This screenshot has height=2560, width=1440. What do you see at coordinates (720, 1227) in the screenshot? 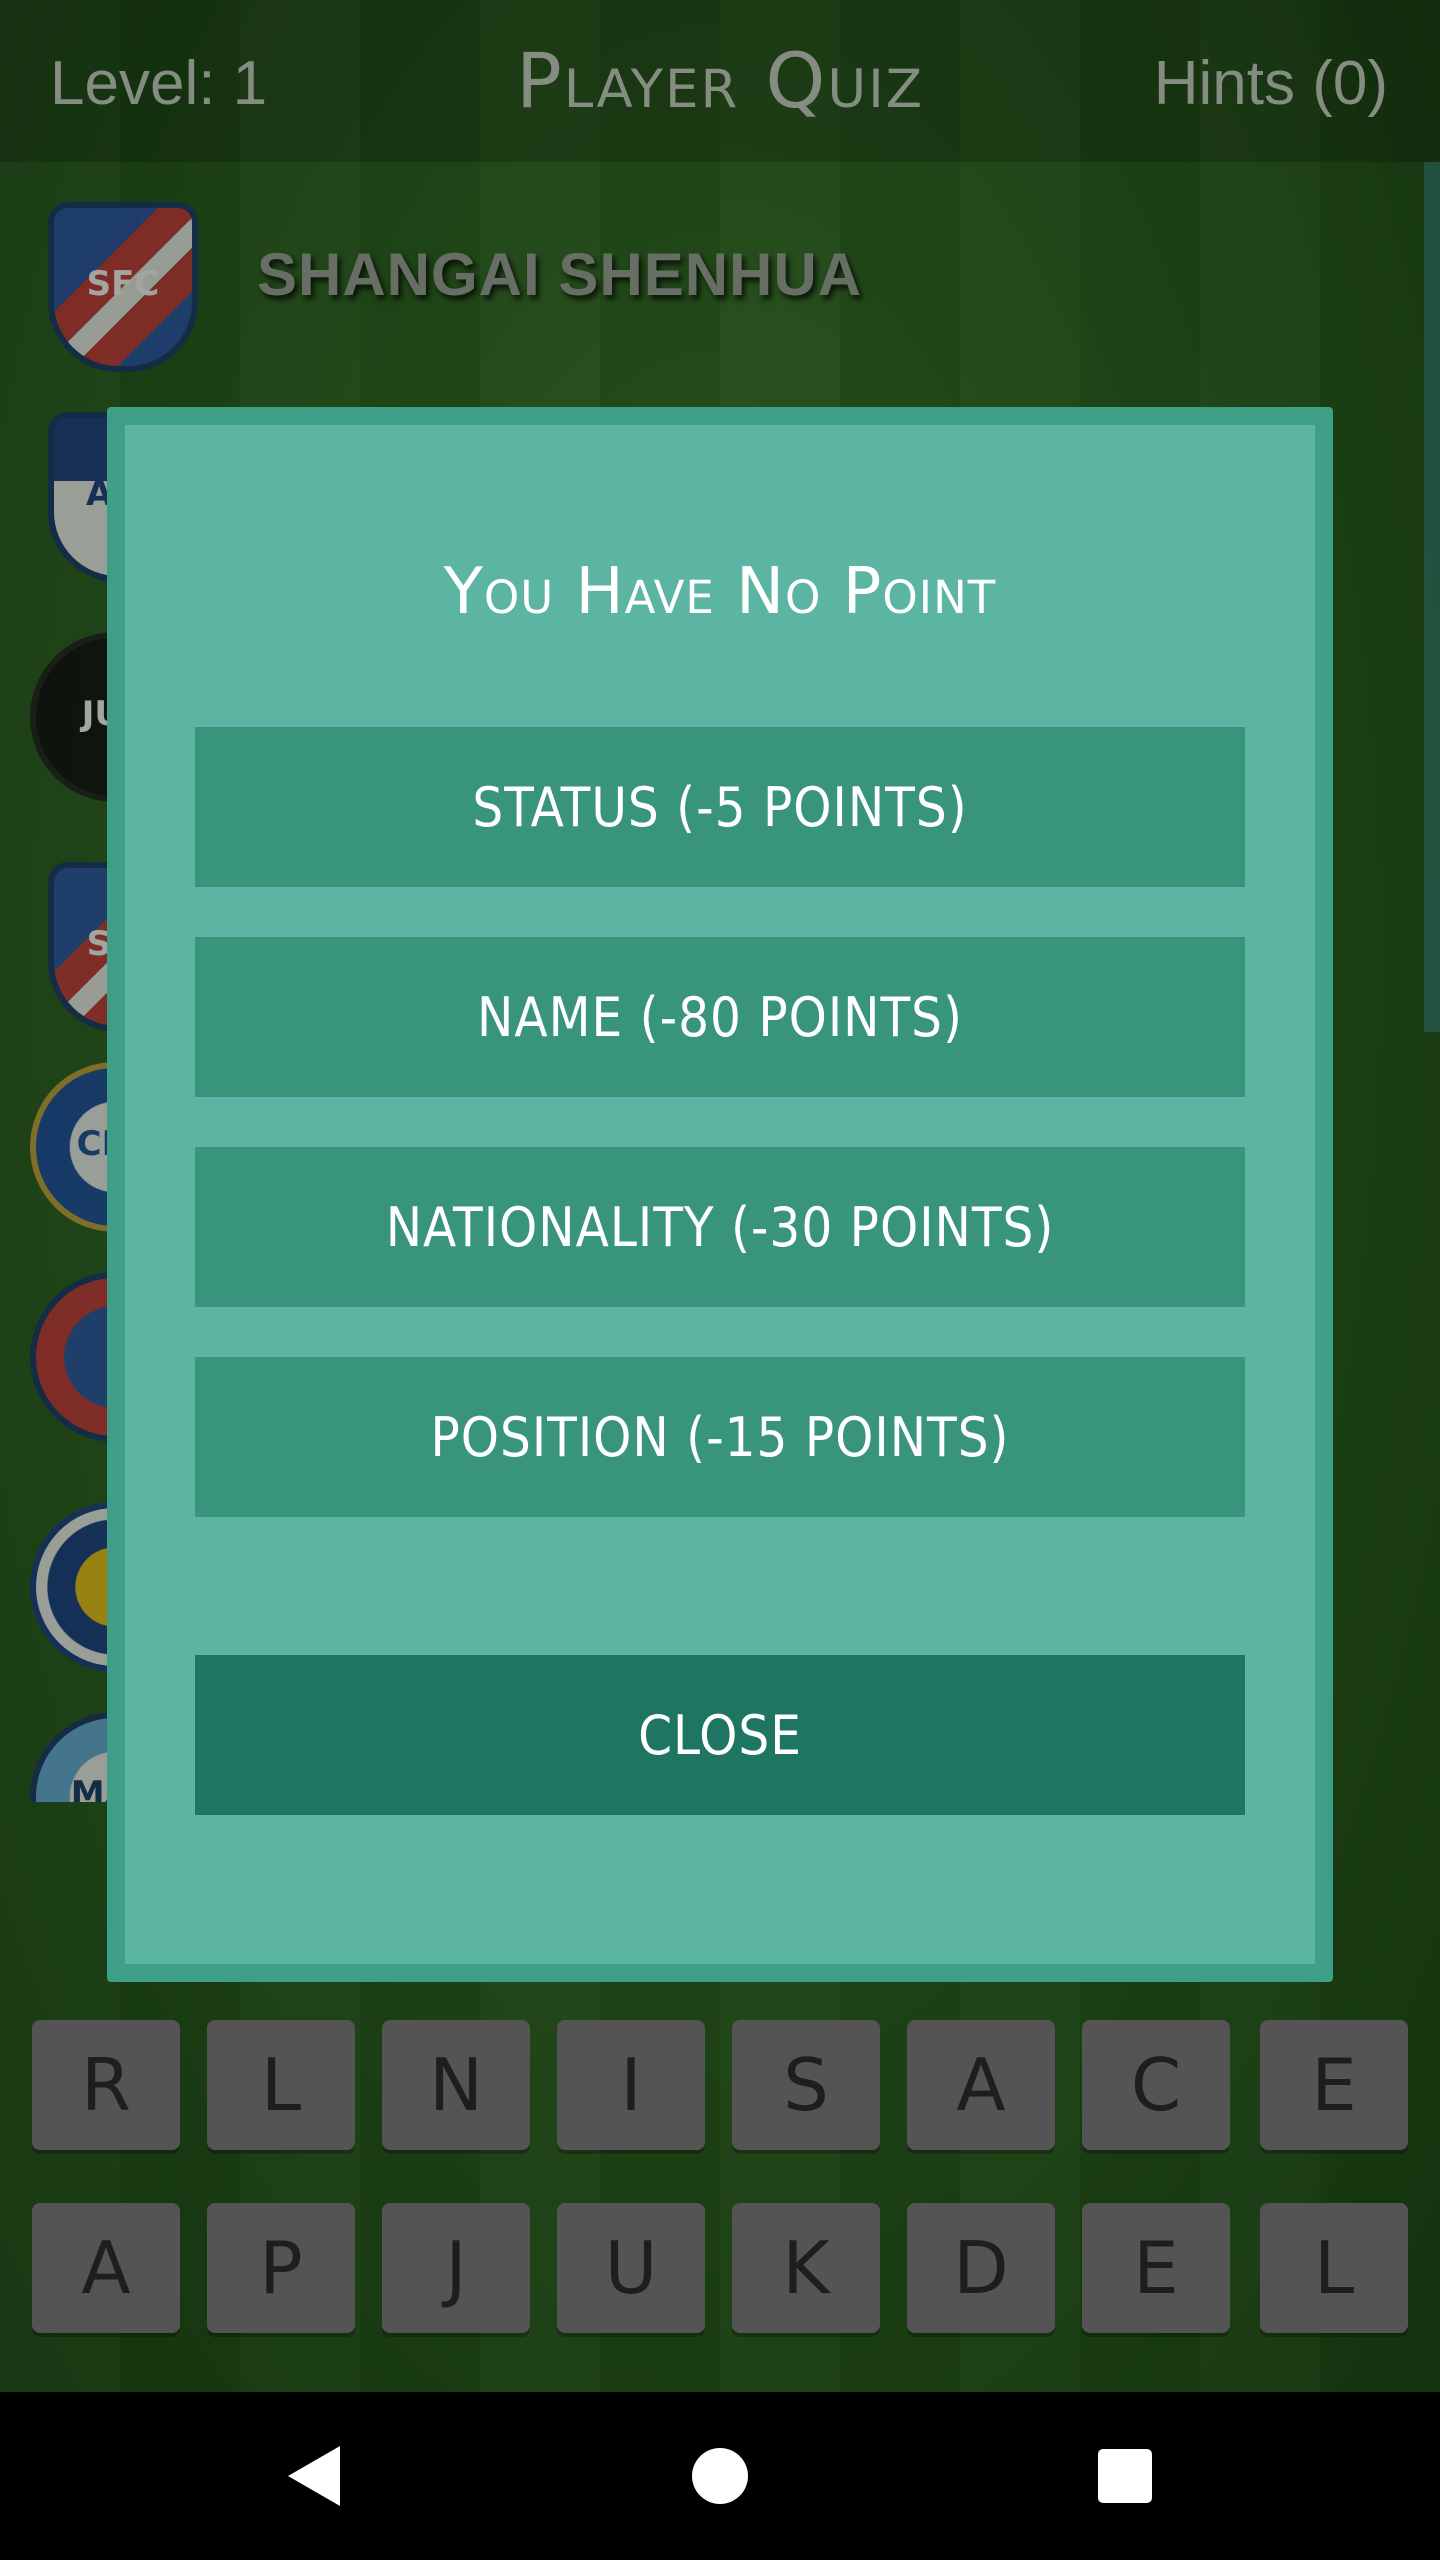
I see `nationality-hint-button: NATIONALITY (-30 POINTS)` at bounding box center [720, 1227].